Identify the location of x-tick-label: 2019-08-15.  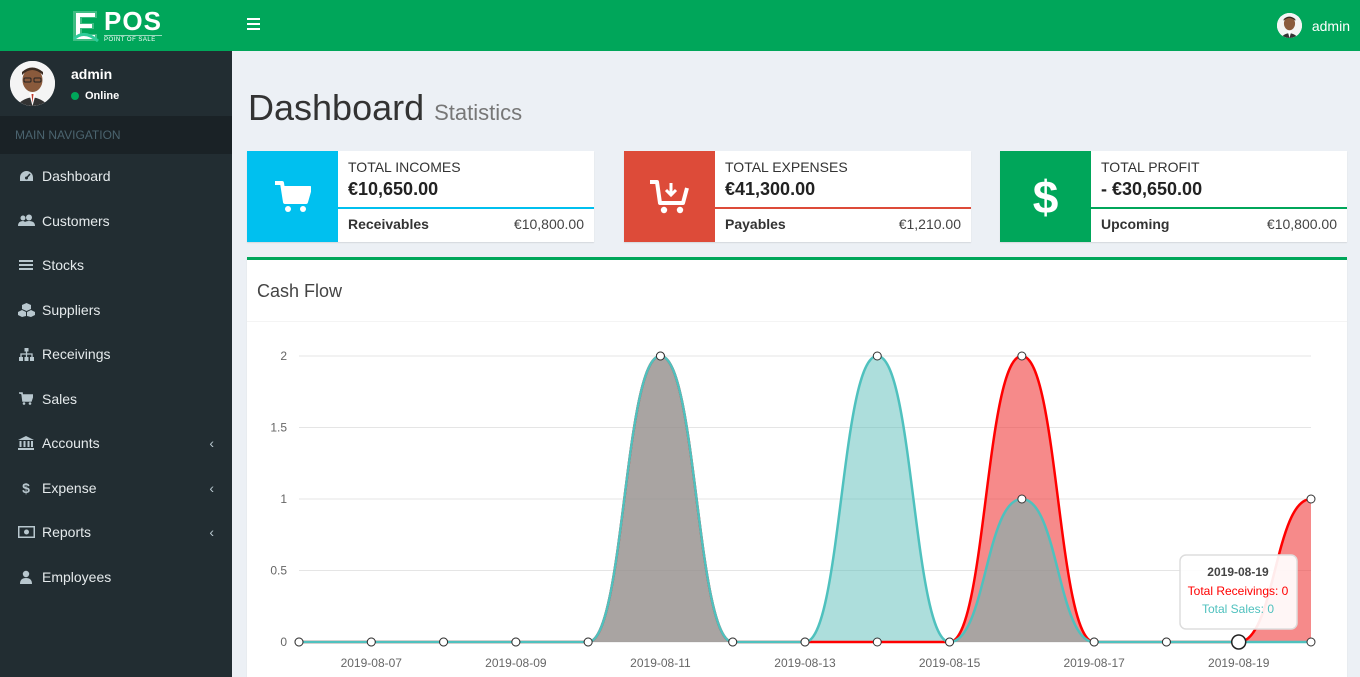
(950, 663).